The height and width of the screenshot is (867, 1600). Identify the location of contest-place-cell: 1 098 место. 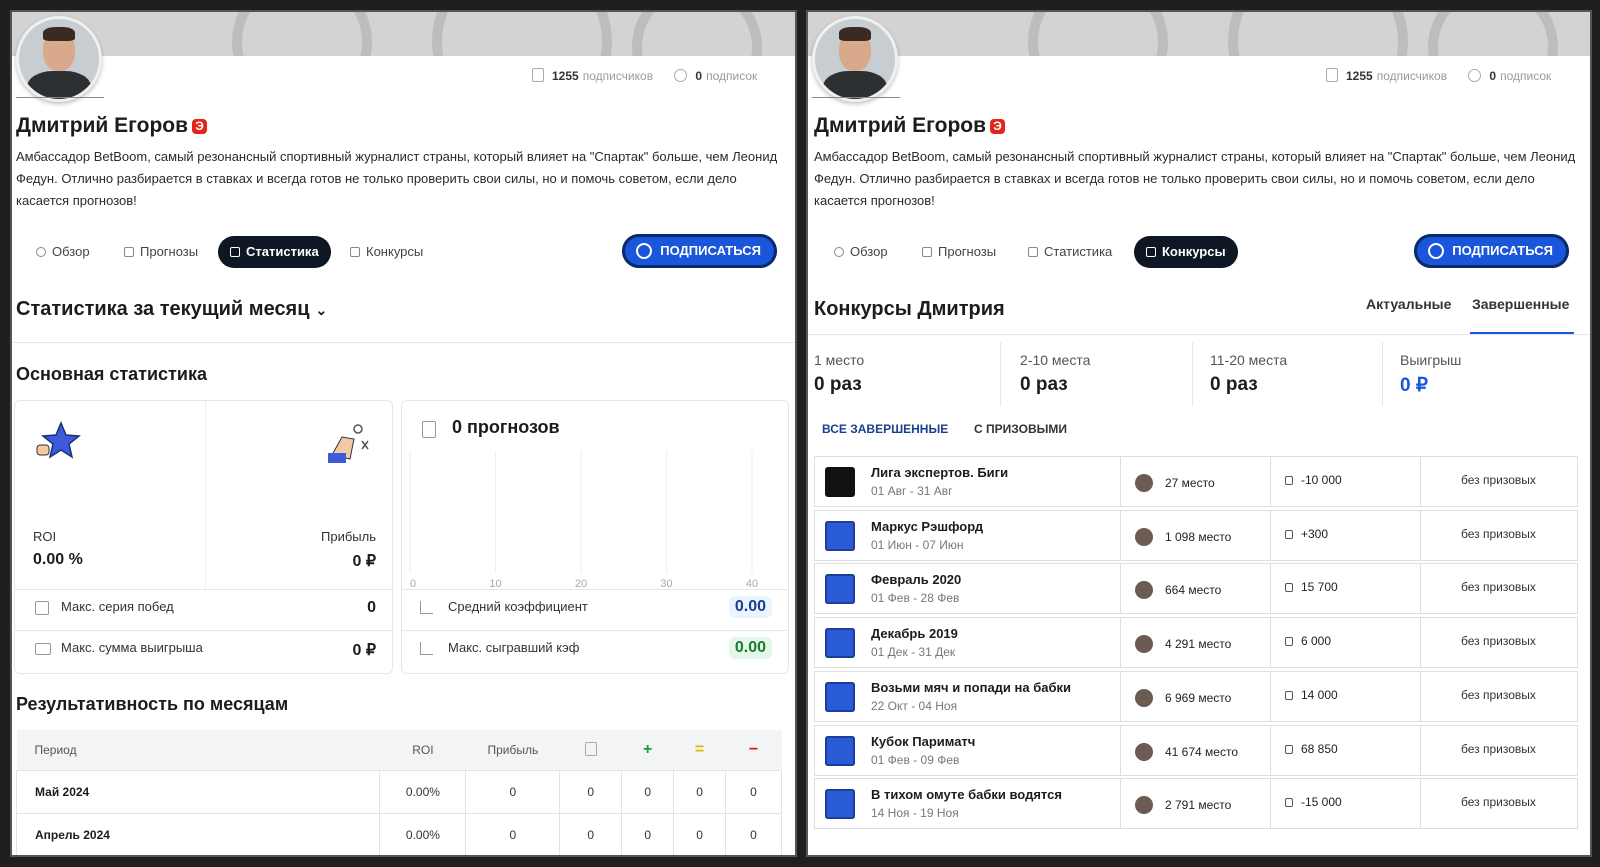
(1196, 535).